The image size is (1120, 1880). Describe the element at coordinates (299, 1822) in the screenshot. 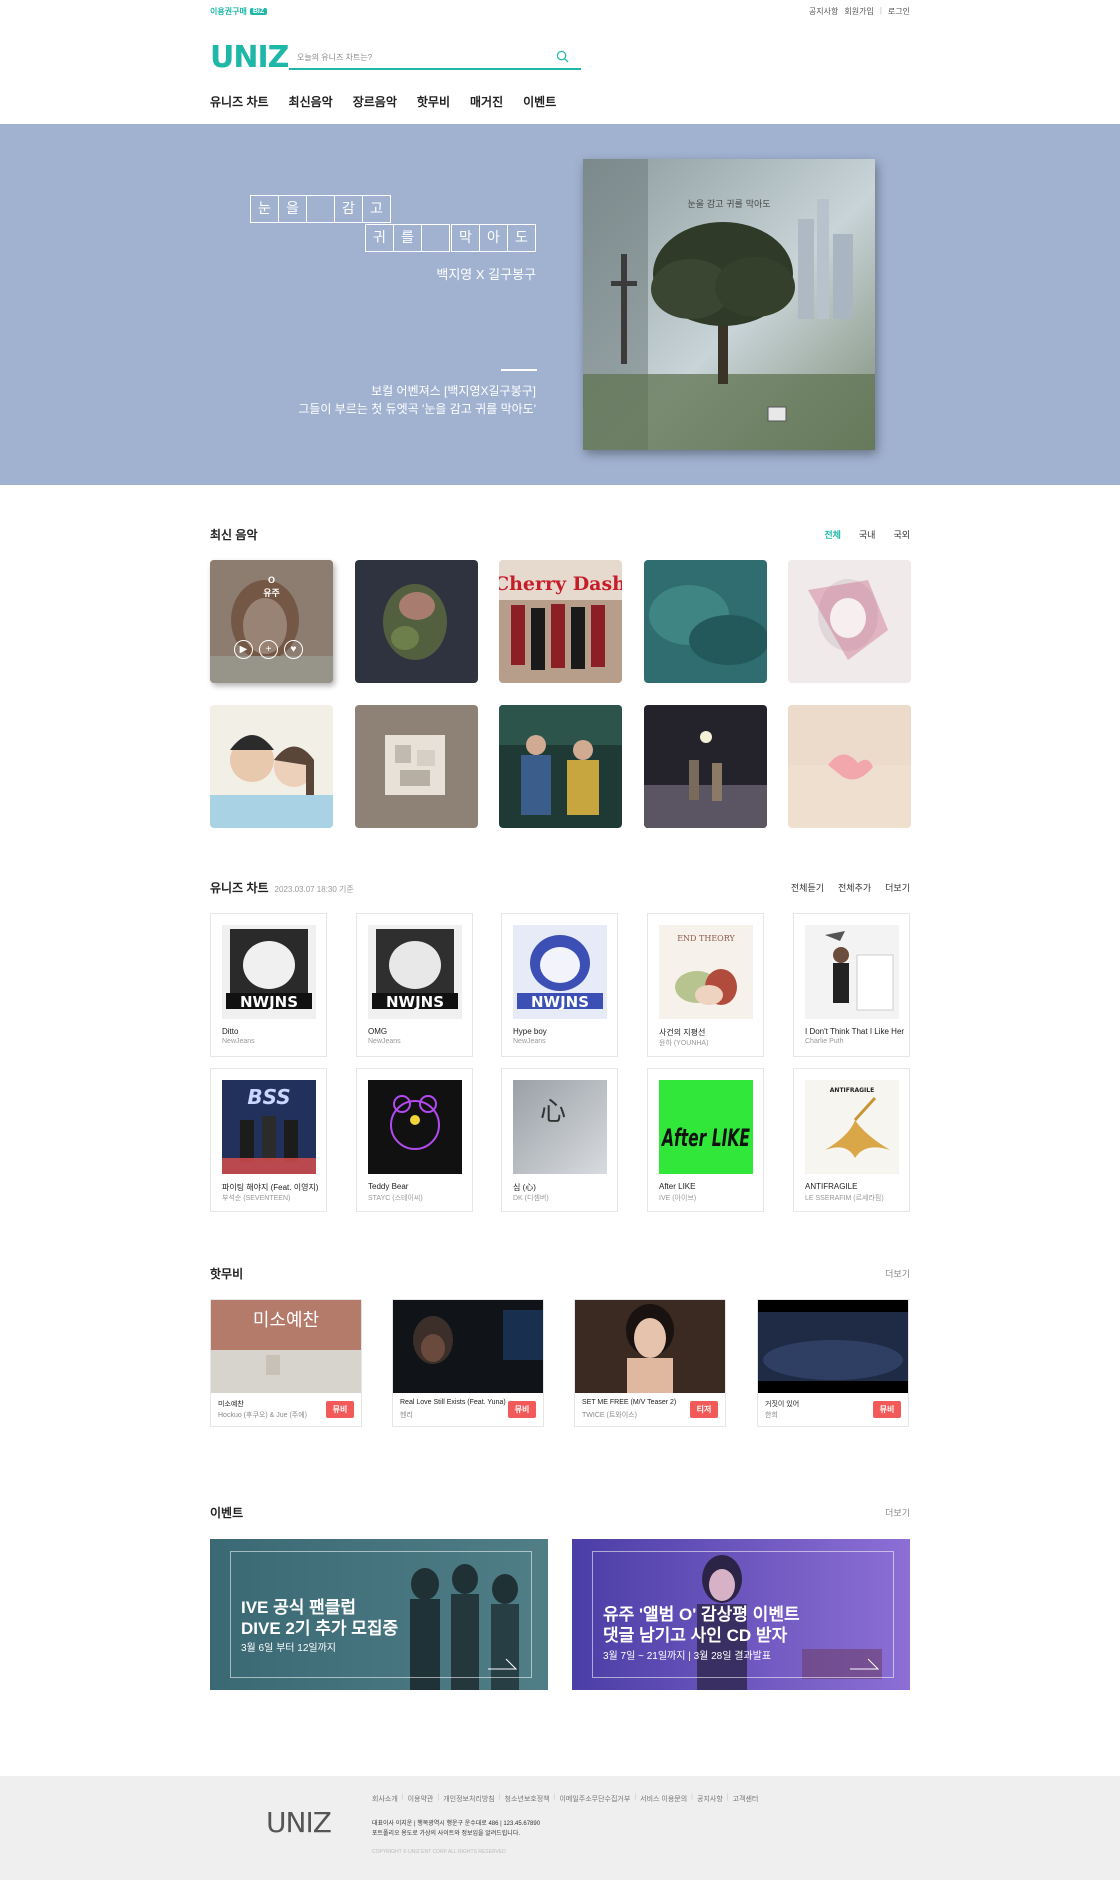

I see `footer-logo: UNIZ` at that location.